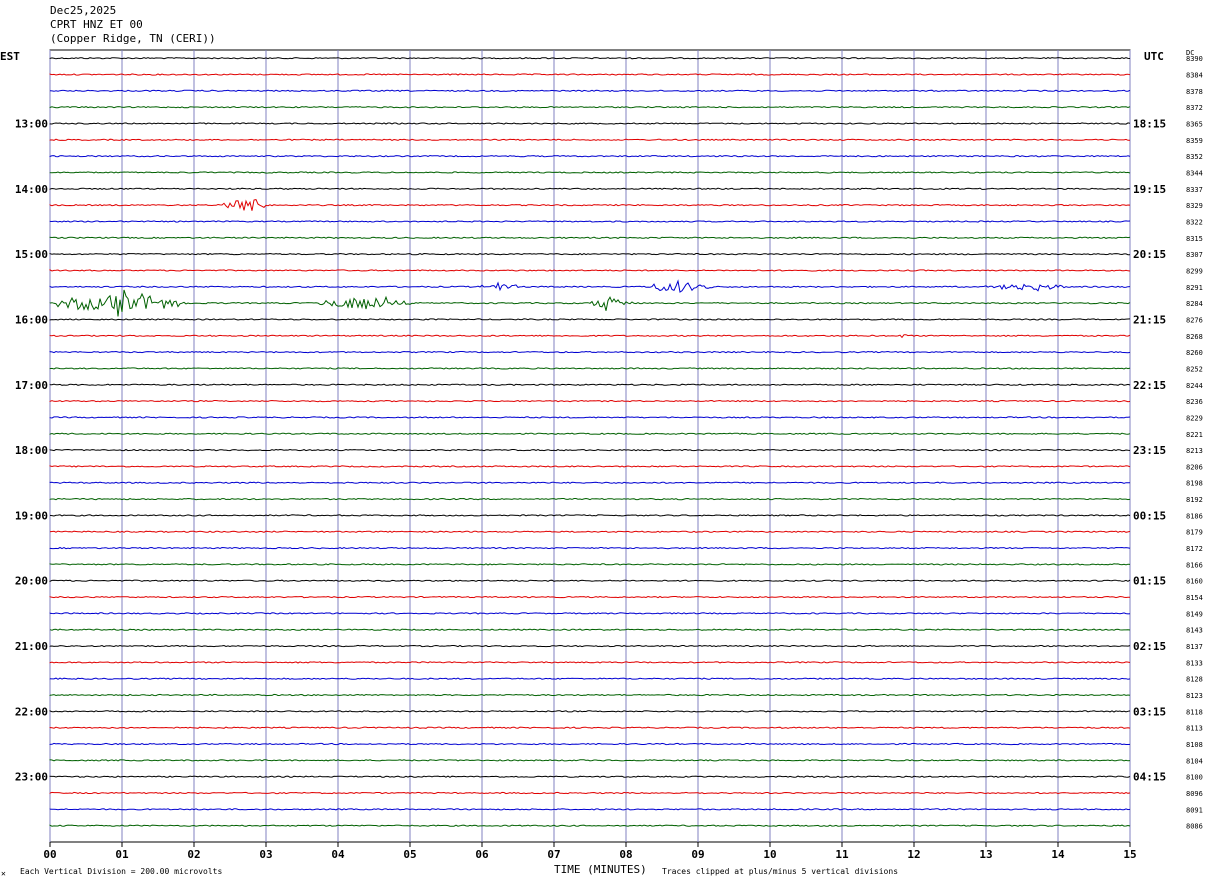 This screenshot has width=1210, height=886. Describe the element at coordinates (1194, 353) in the screenshot. I see `dc-value: 8260` at that location.